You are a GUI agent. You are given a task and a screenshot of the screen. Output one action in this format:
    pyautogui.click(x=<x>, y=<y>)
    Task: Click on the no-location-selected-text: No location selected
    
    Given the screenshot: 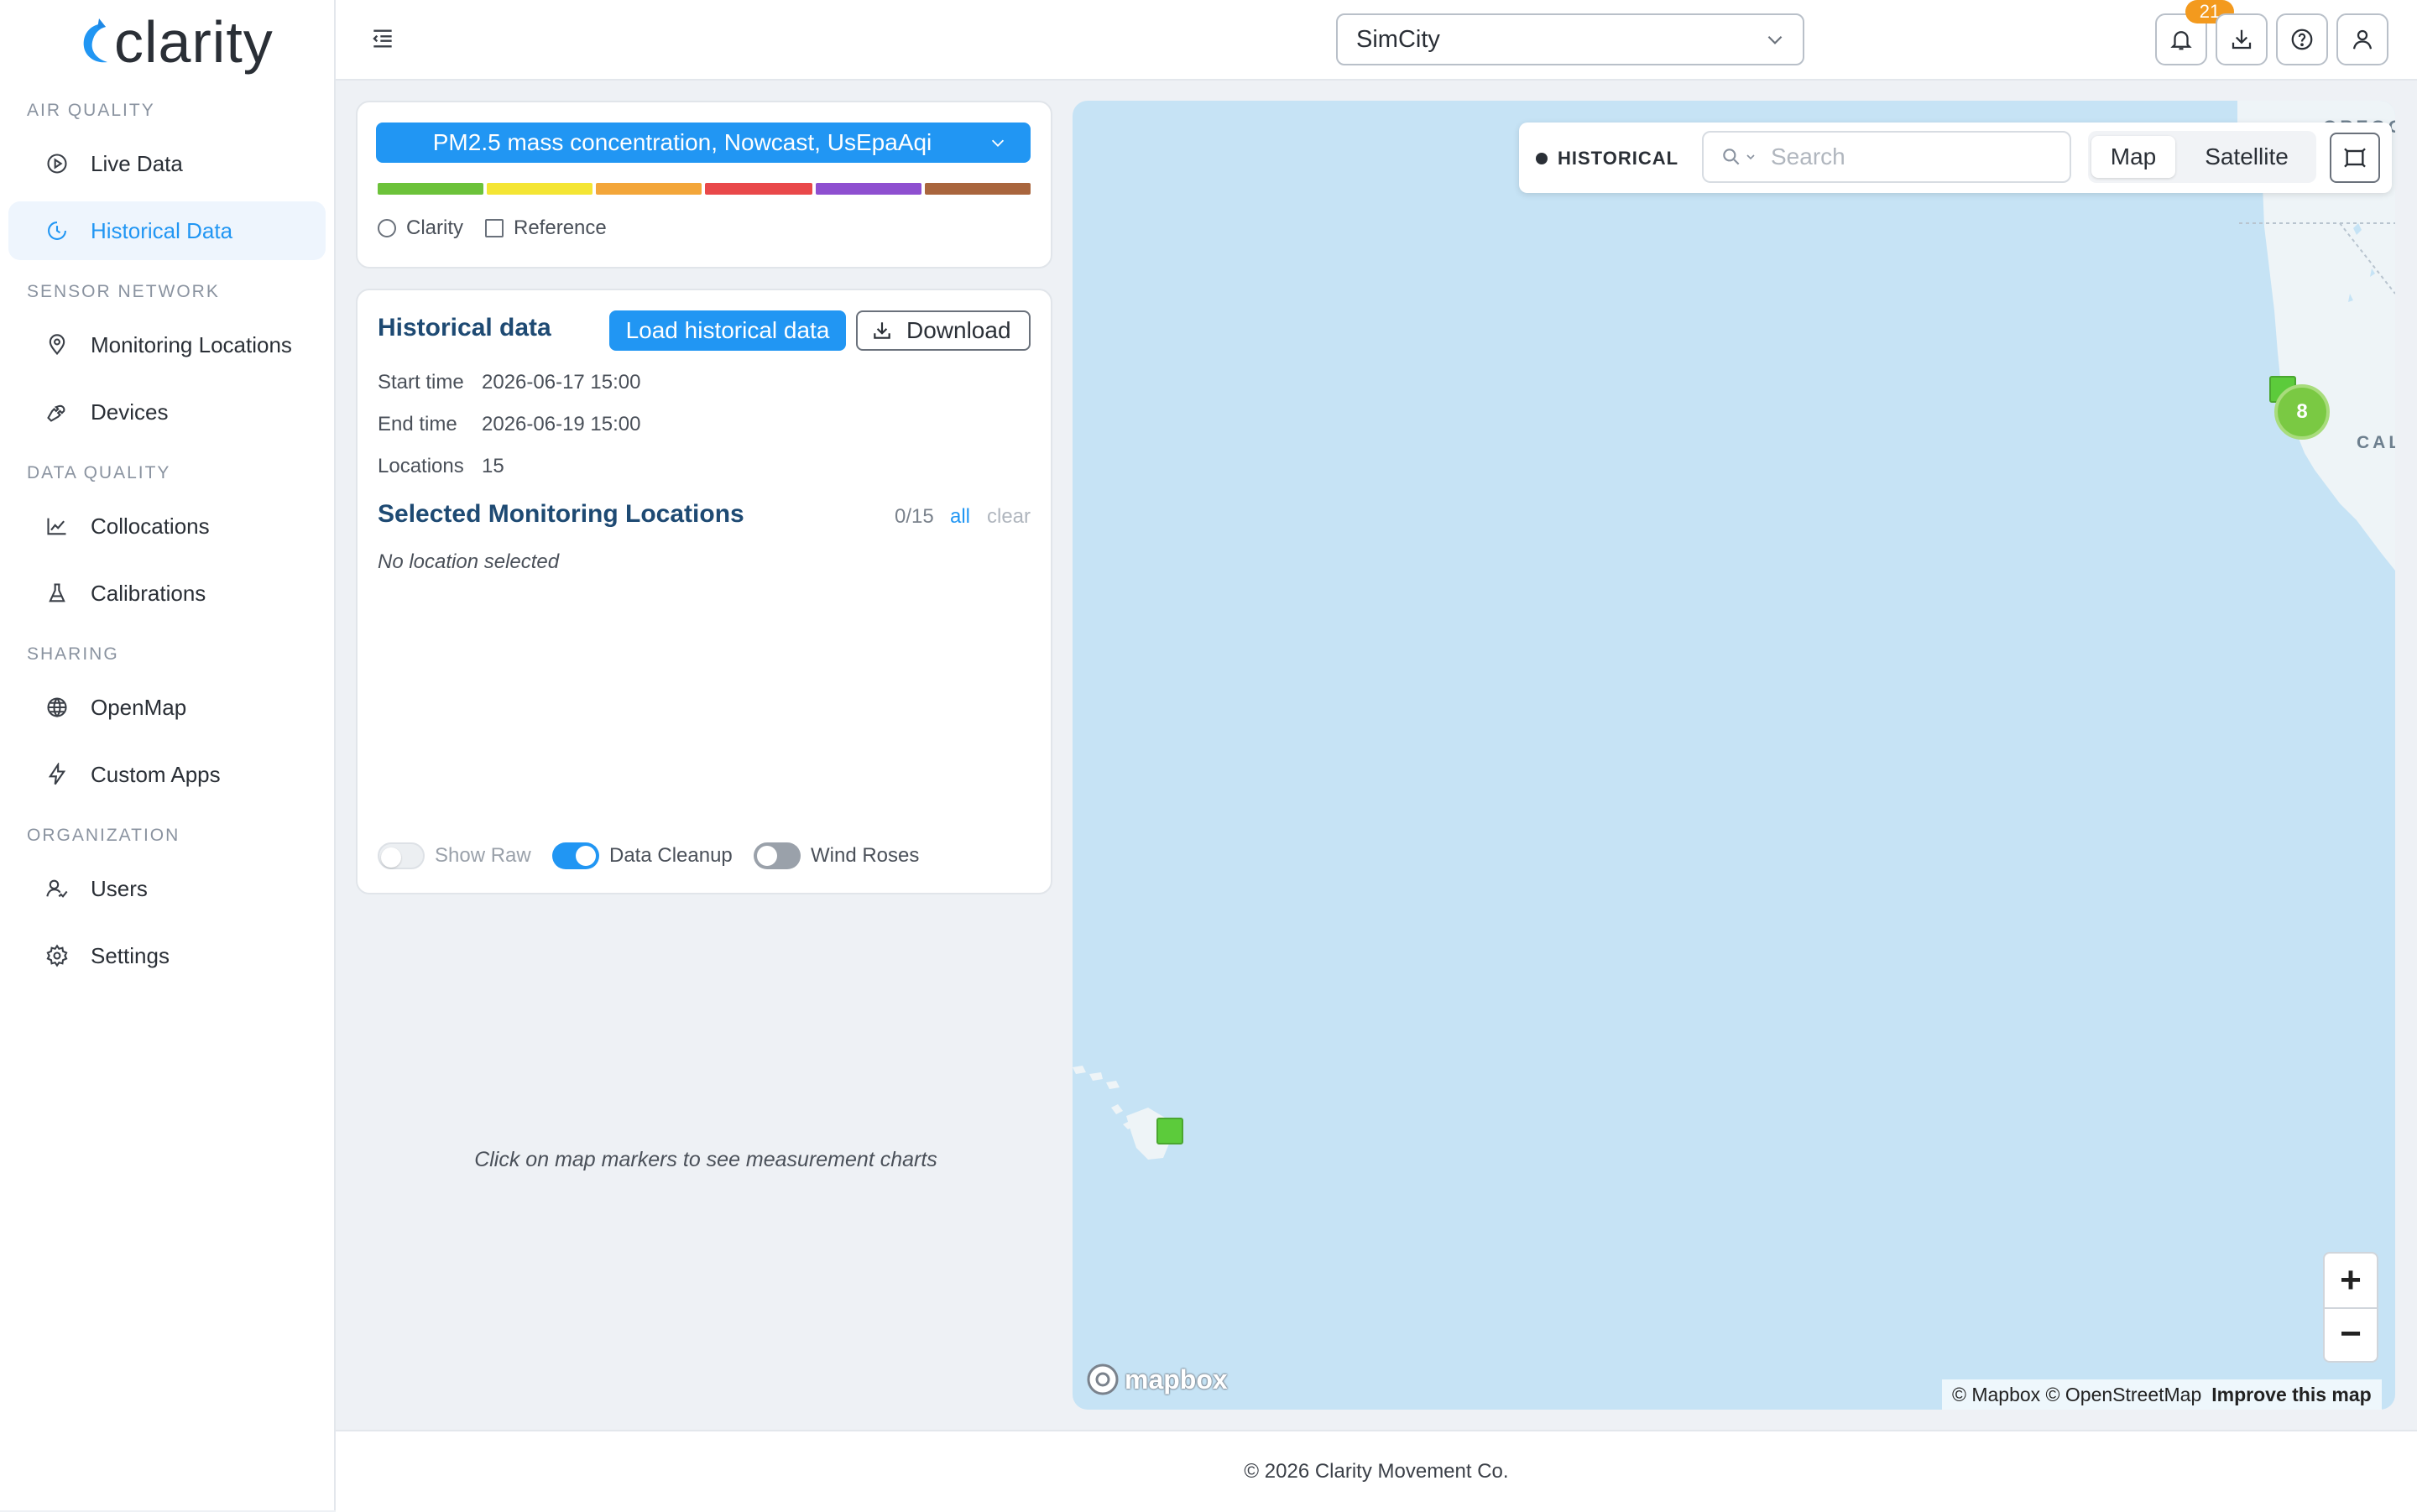 What is the action you would take?
    pyautogui.click(x=469, y=561)
    